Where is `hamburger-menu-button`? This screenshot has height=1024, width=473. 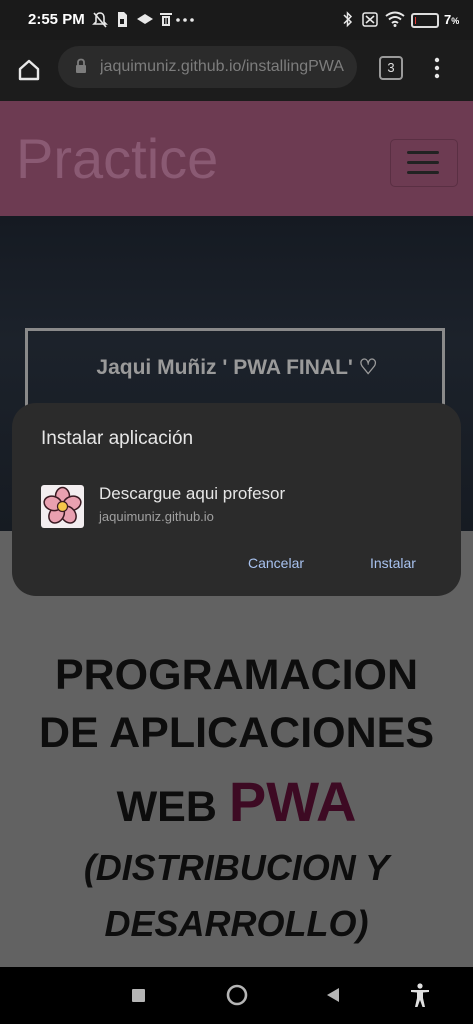 hamburger-menu-button is located at coordinates (424, 163).